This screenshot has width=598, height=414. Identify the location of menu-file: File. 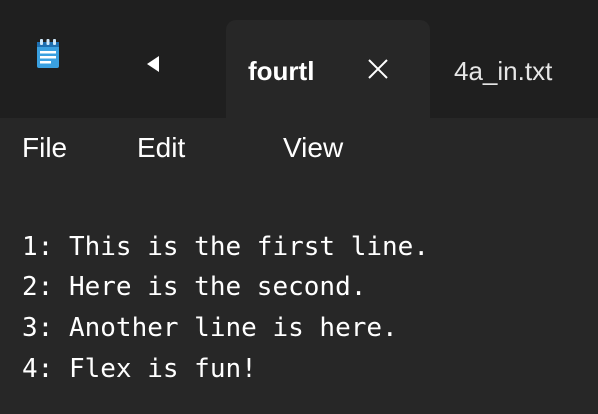
(44, 148).